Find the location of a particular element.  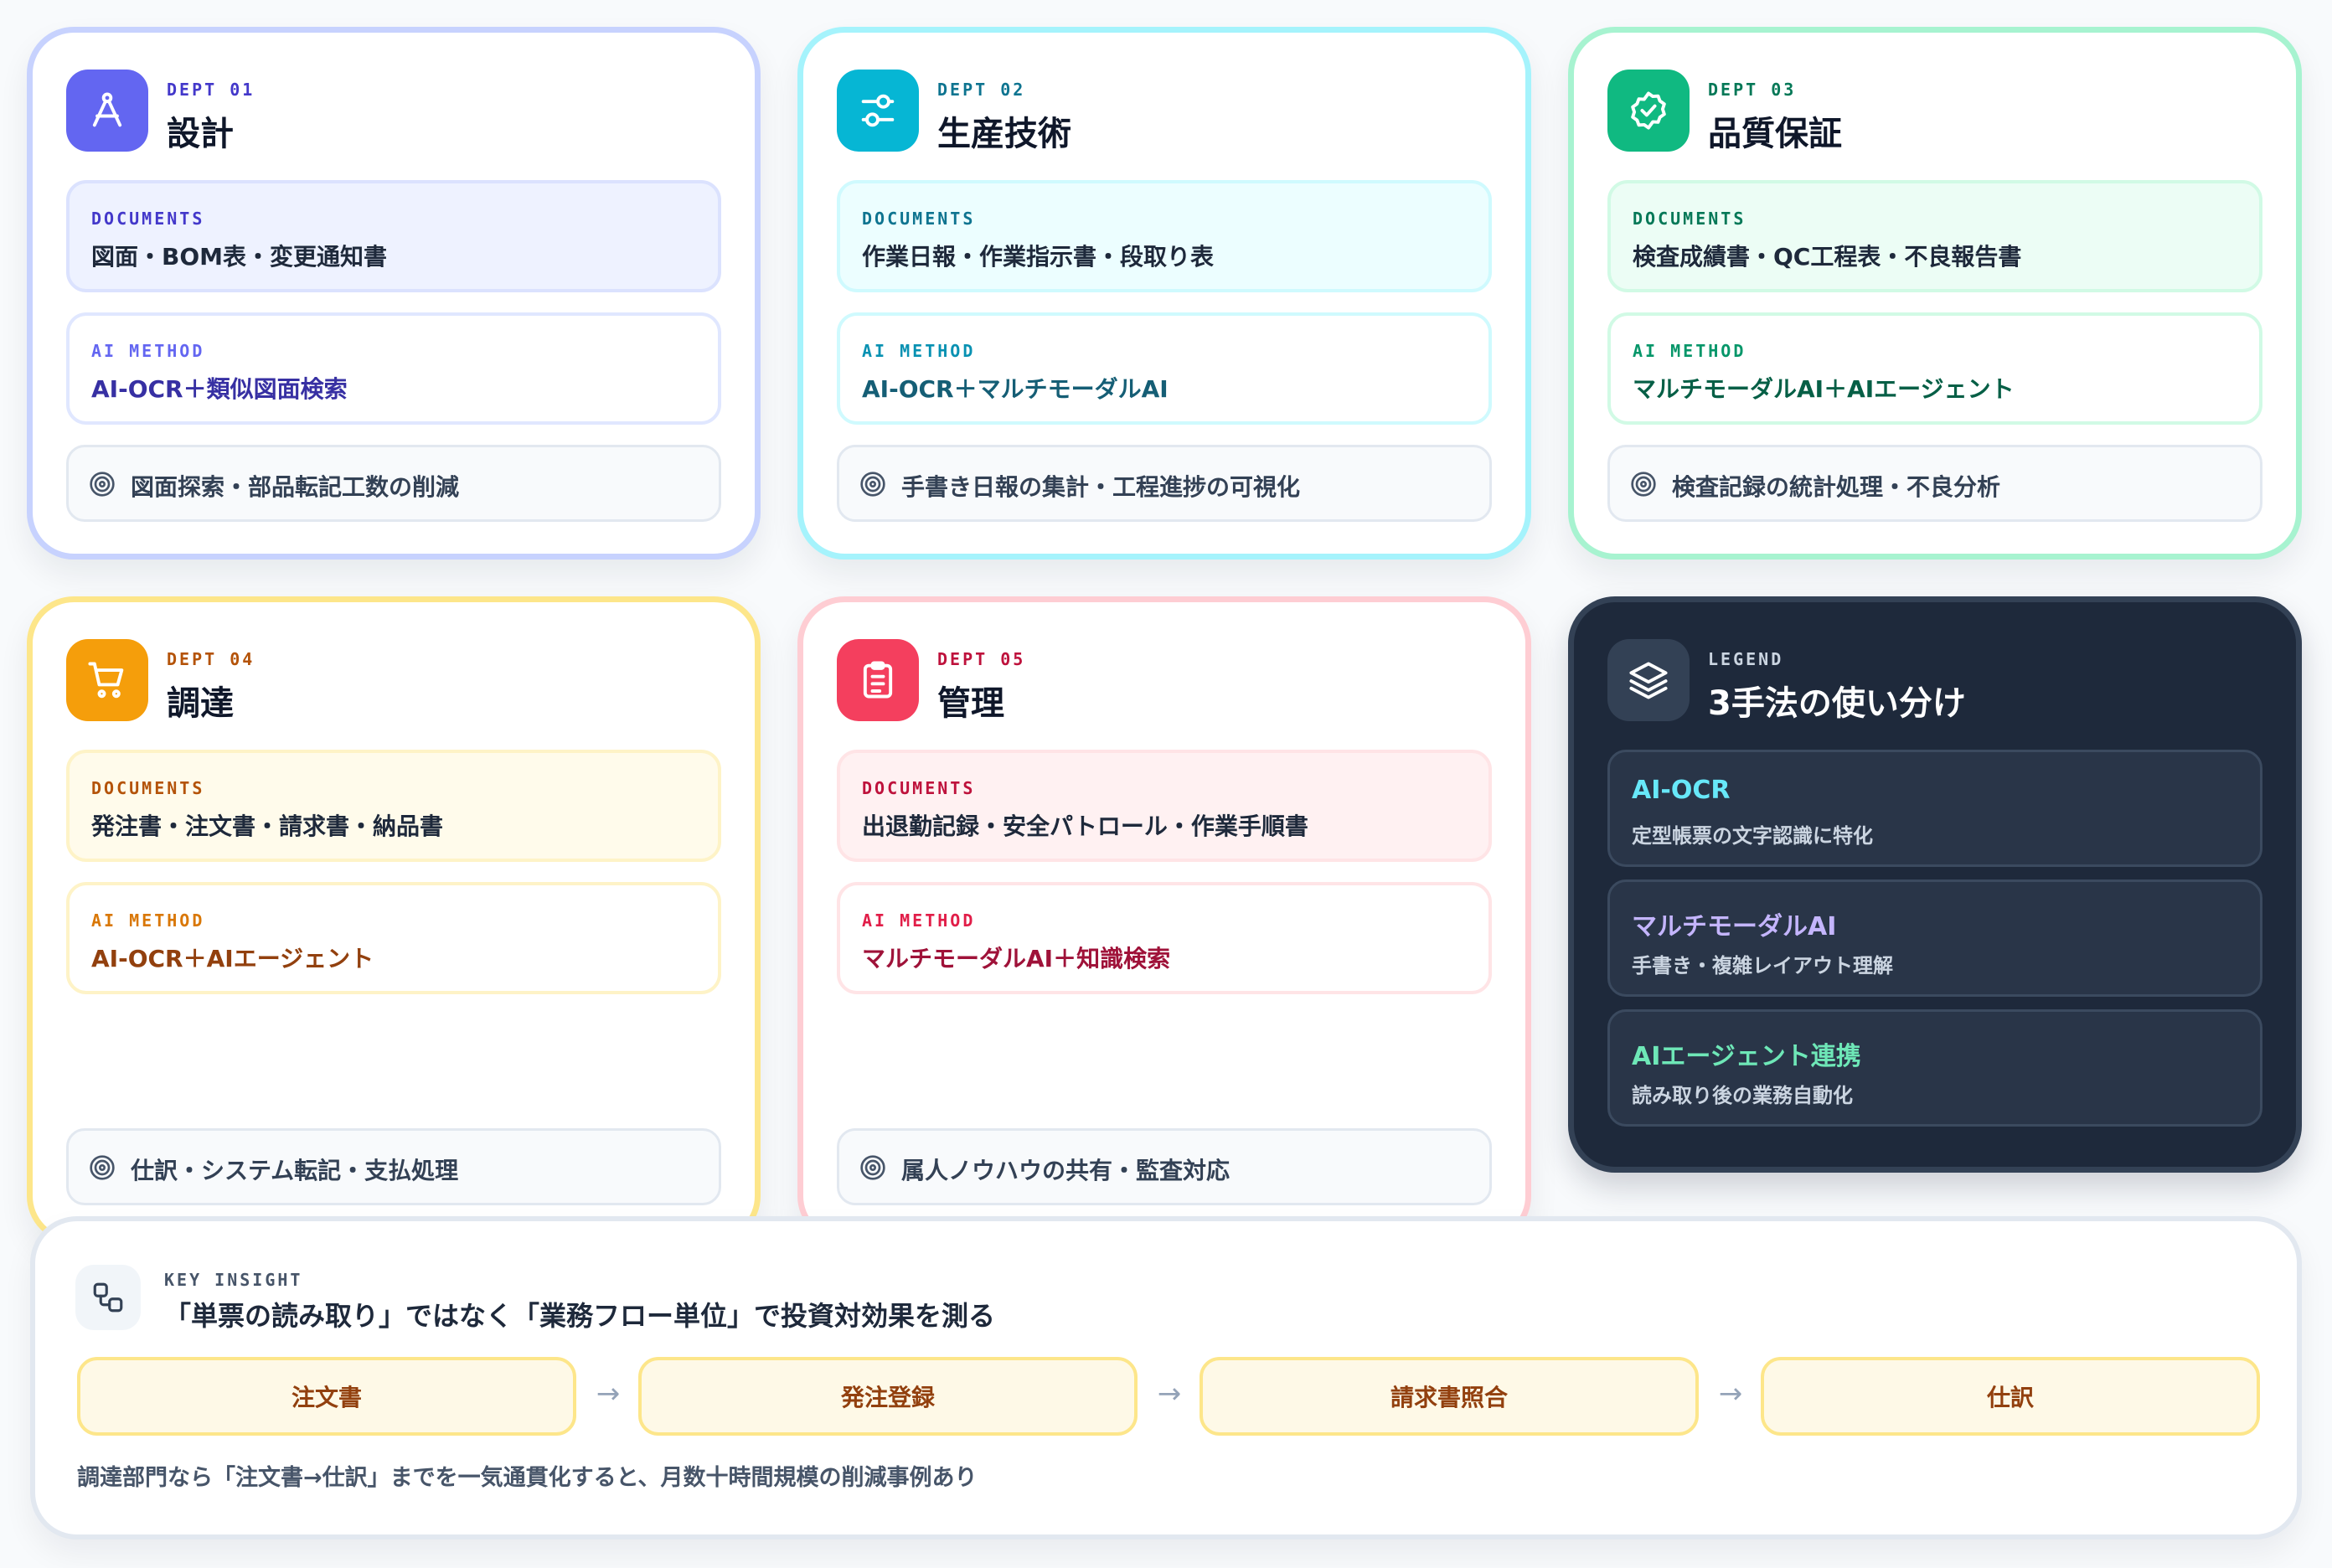

goal-text: 手書き日報の集計・工程進捗の可視化 is located at coordinates (1101, 487).